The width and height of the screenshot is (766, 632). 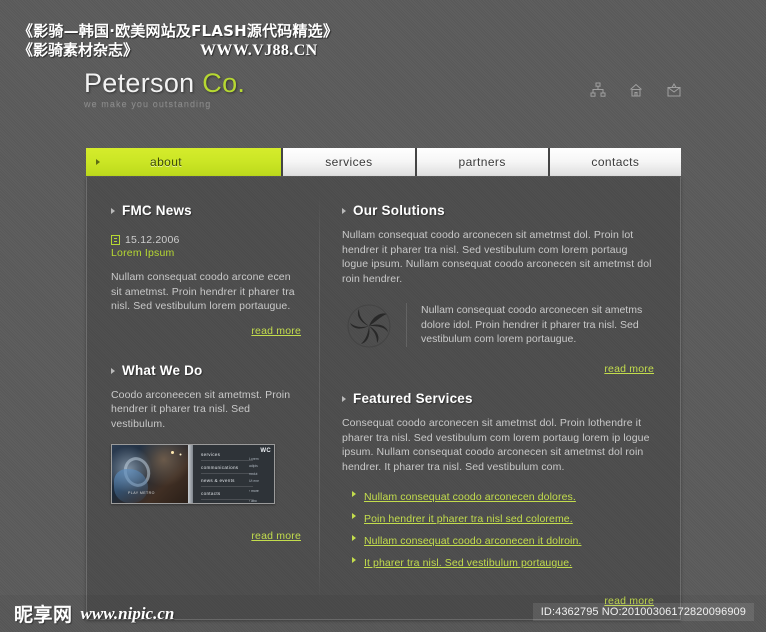 I want to click on image-id-badge: ID:4362795 NO:20100306172820096909, so click(x=643, y=612).